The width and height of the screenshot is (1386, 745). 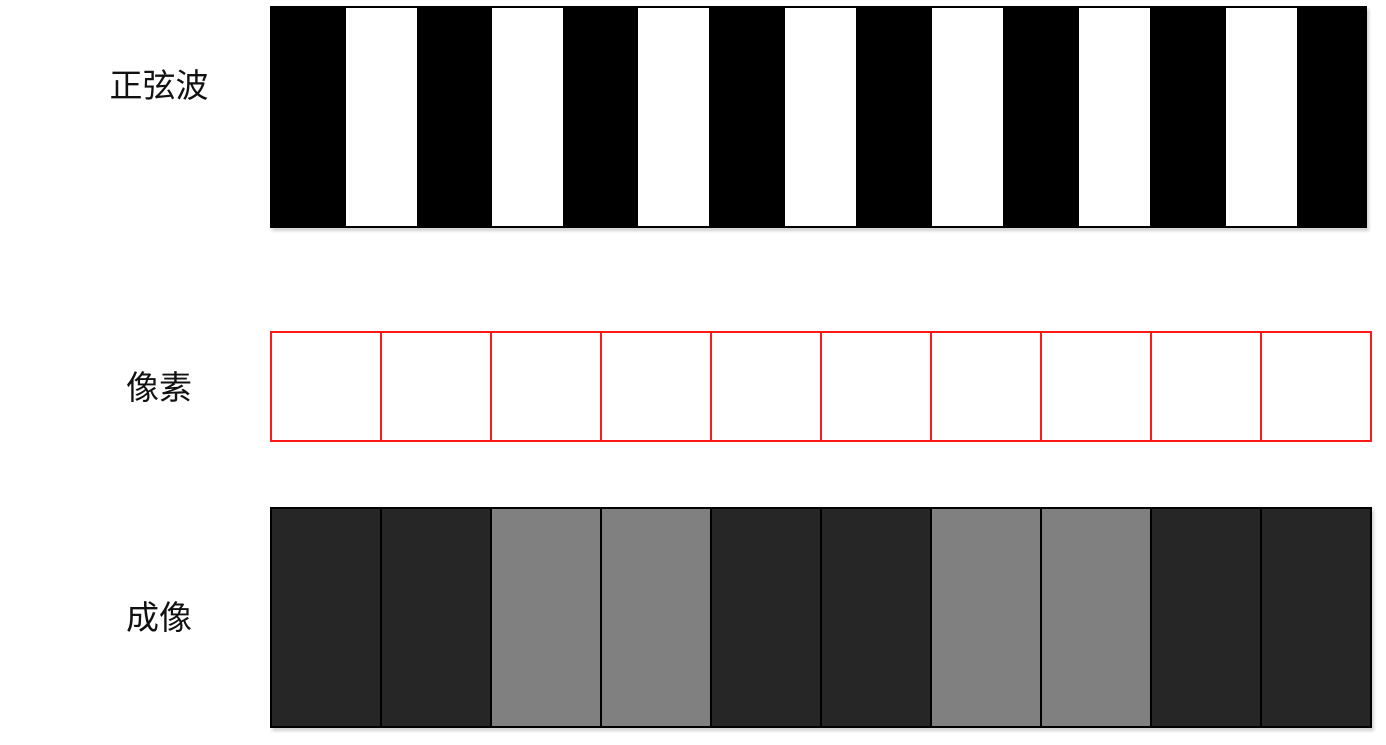 I want to click on label-pixels: 像素, so click(x=159, y=387).